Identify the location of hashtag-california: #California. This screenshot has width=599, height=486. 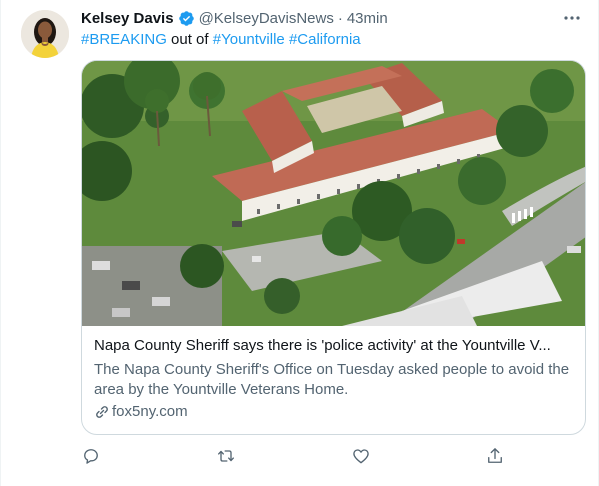
(325, 39).